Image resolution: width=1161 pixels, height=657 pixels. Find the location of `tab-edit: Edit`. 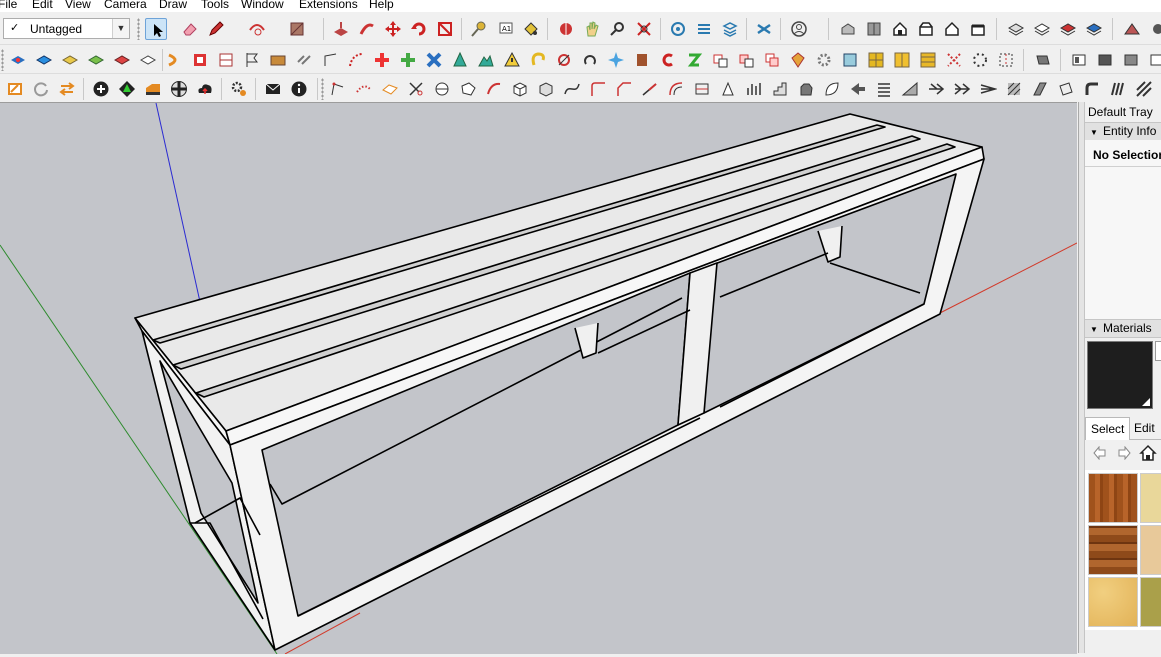

tab-edit: Edit is located at coordinates (1144, 428).